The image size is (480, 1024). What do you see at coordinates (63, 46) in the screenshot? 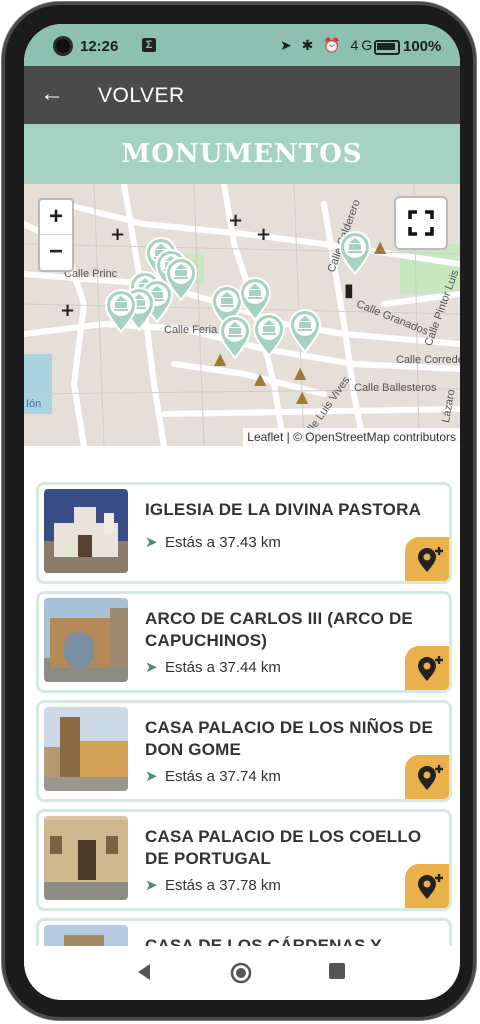
I see `front-camera` at bounding box center [63, 46].